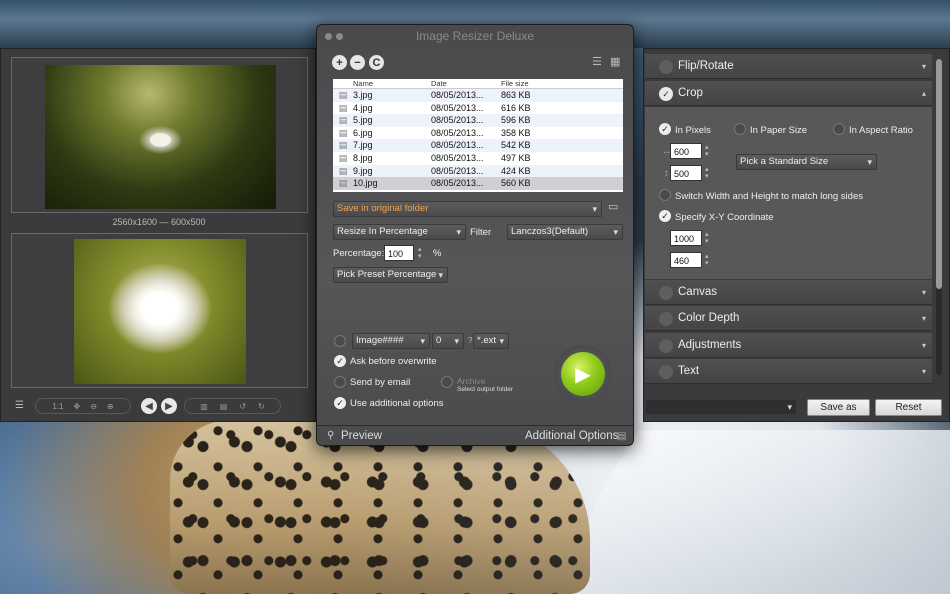  What do you see at coordinates (478, 120) in the screenshot?
I see `file-row: ▤ 5.jpg 08/05/2013... 596 KB` at bounding box center [478, 120].